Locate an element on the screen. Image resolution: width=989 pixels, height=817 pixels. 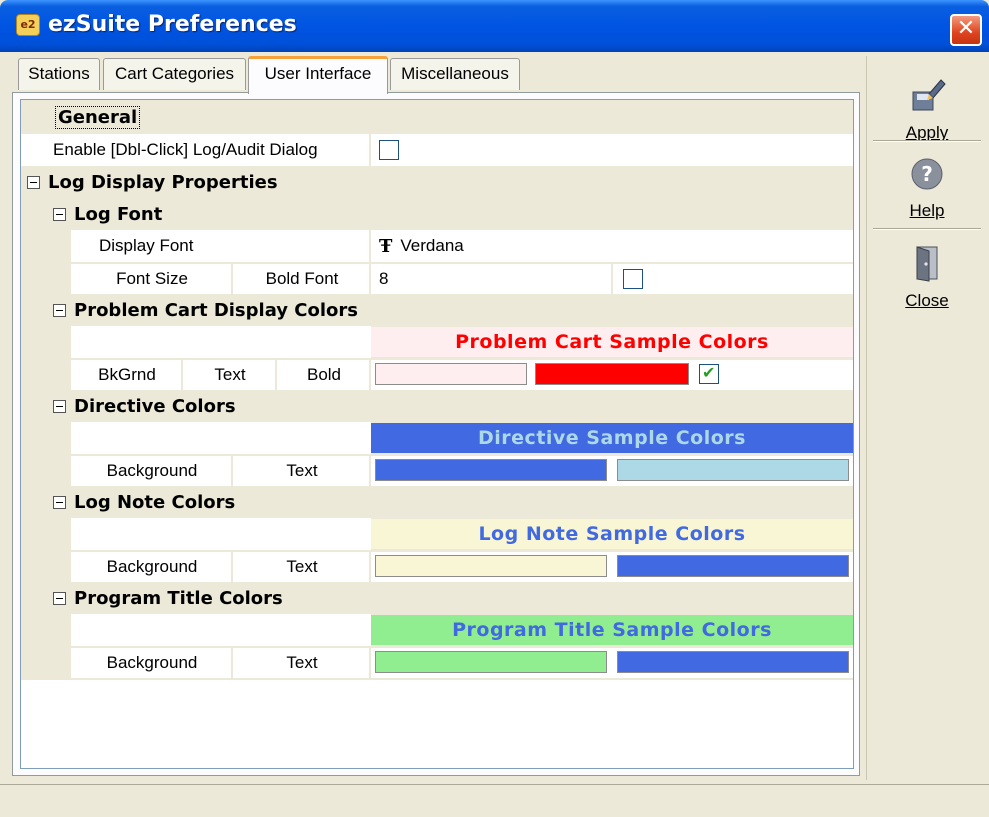
apply-button: Apply is located at coordinates (927, 108).